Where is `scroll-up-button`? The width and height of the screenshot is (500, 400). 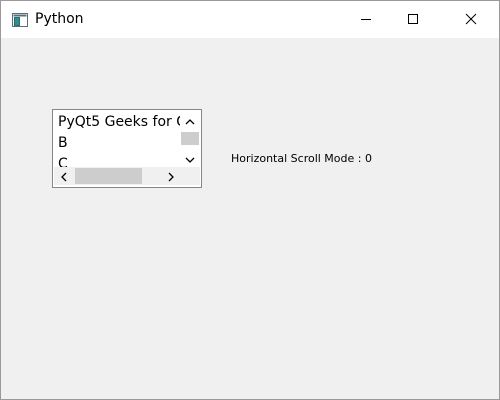
scroll-up-button is located at coordinates (190, 119).